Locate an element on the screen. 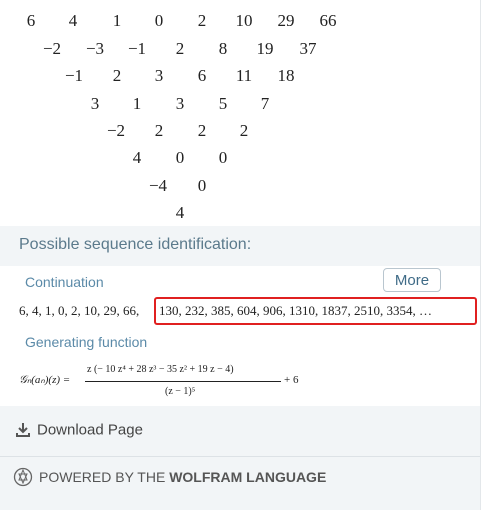  formula-denominator: (z − 1)⁵ is located at coordinates (180, 391).